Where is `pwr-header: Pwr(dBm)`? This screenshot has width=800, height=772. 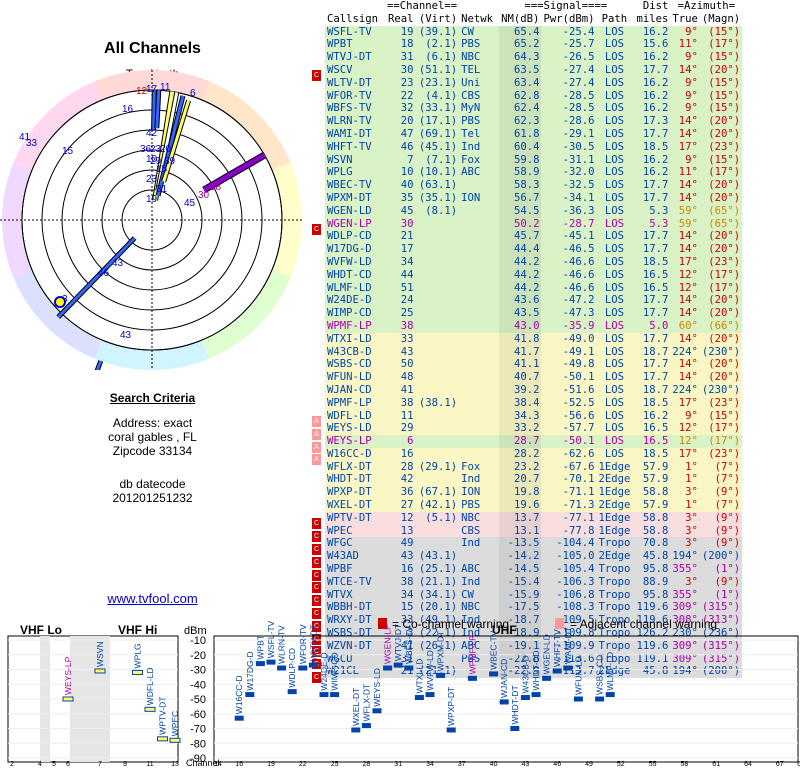
pwr-header: Pwr(dBm) is located at coordinates (568, 19).